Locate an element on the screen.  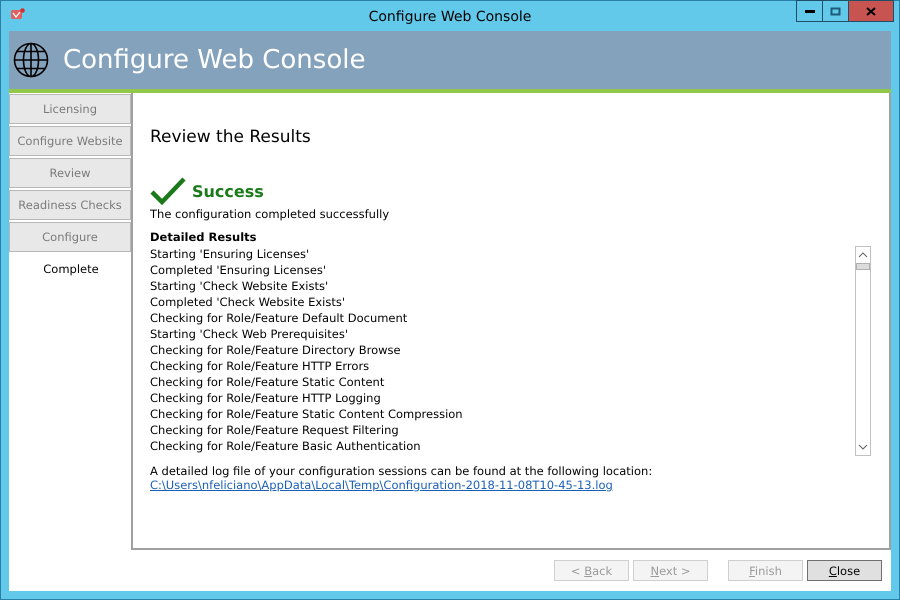
wizard-step-tab: Configure is located at coordinates (70, 237).